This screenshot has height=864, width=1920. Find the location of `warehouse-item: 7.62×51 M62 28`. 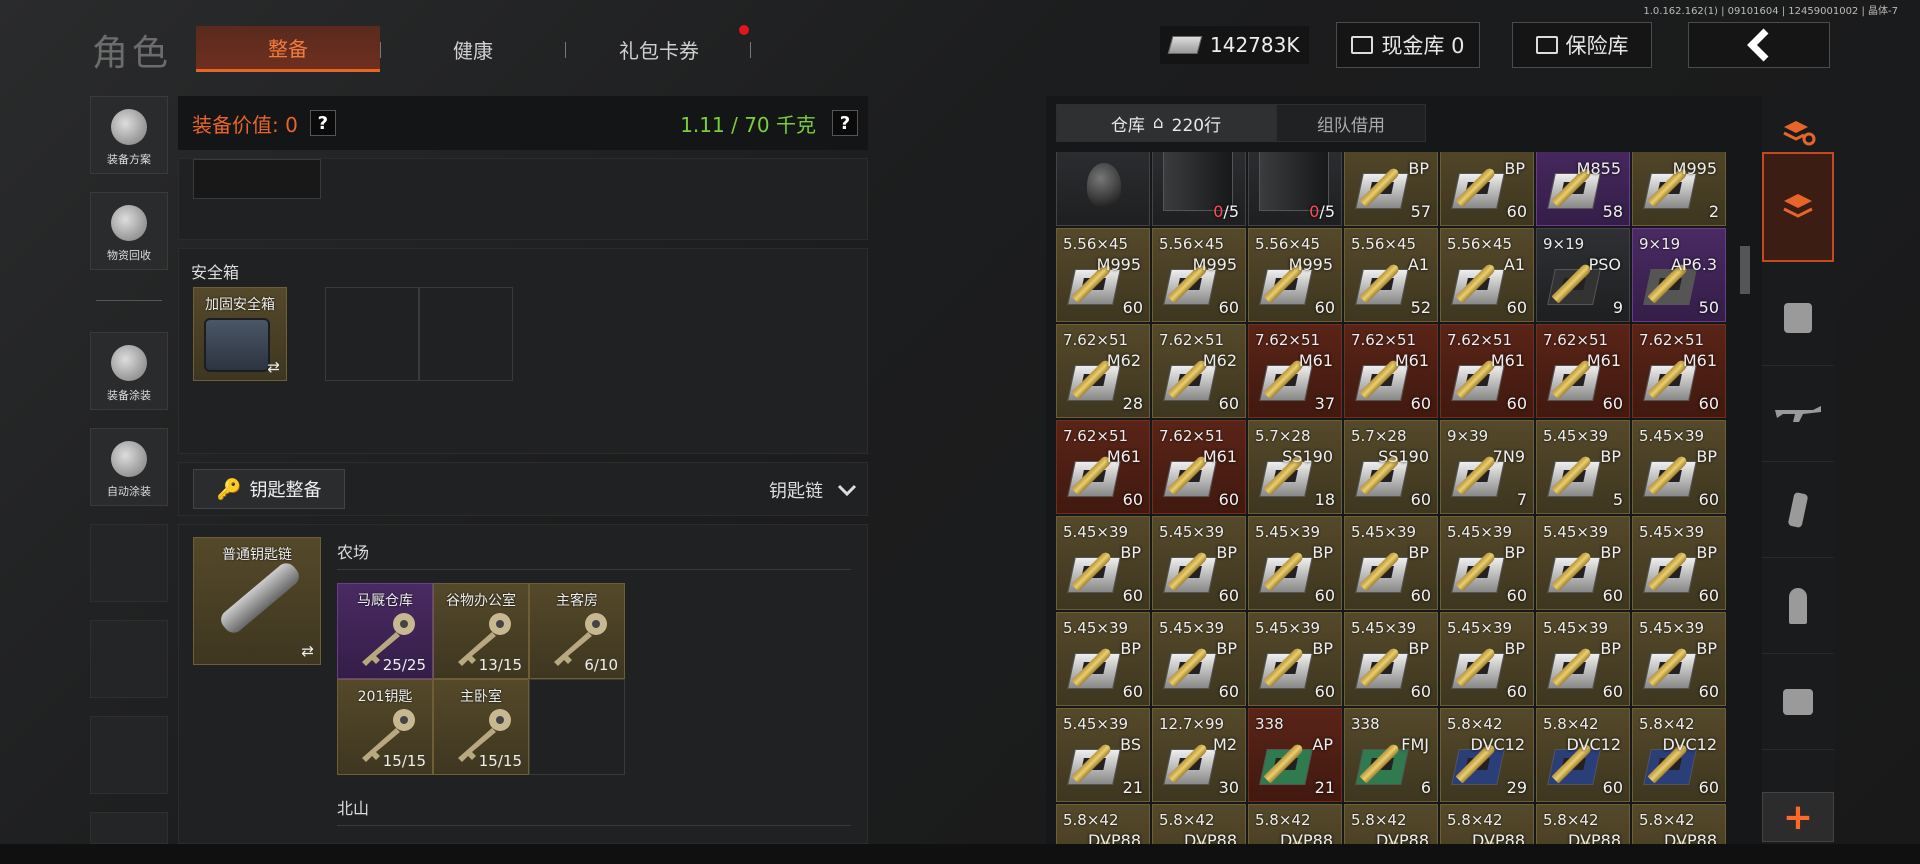

warehouse-item: 7.62×51 M62 28 is located at coordinates (1103, 371).